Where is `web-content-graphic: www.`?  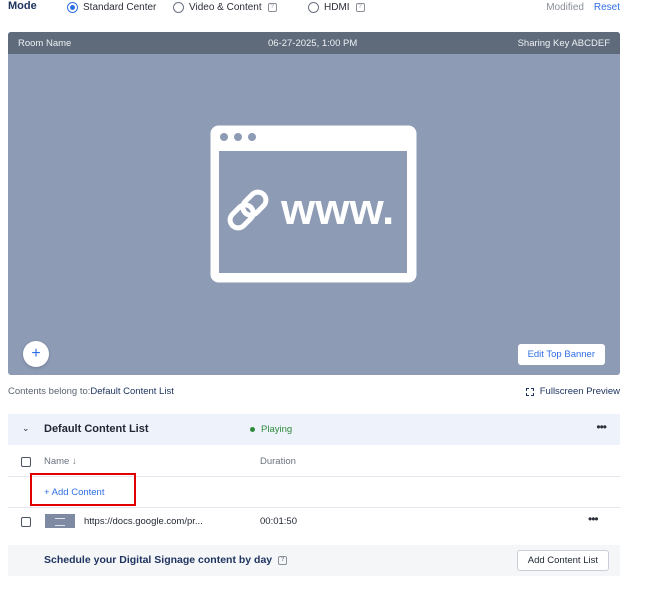 web-content-graphic: www. is located at coordinates (313, 206).